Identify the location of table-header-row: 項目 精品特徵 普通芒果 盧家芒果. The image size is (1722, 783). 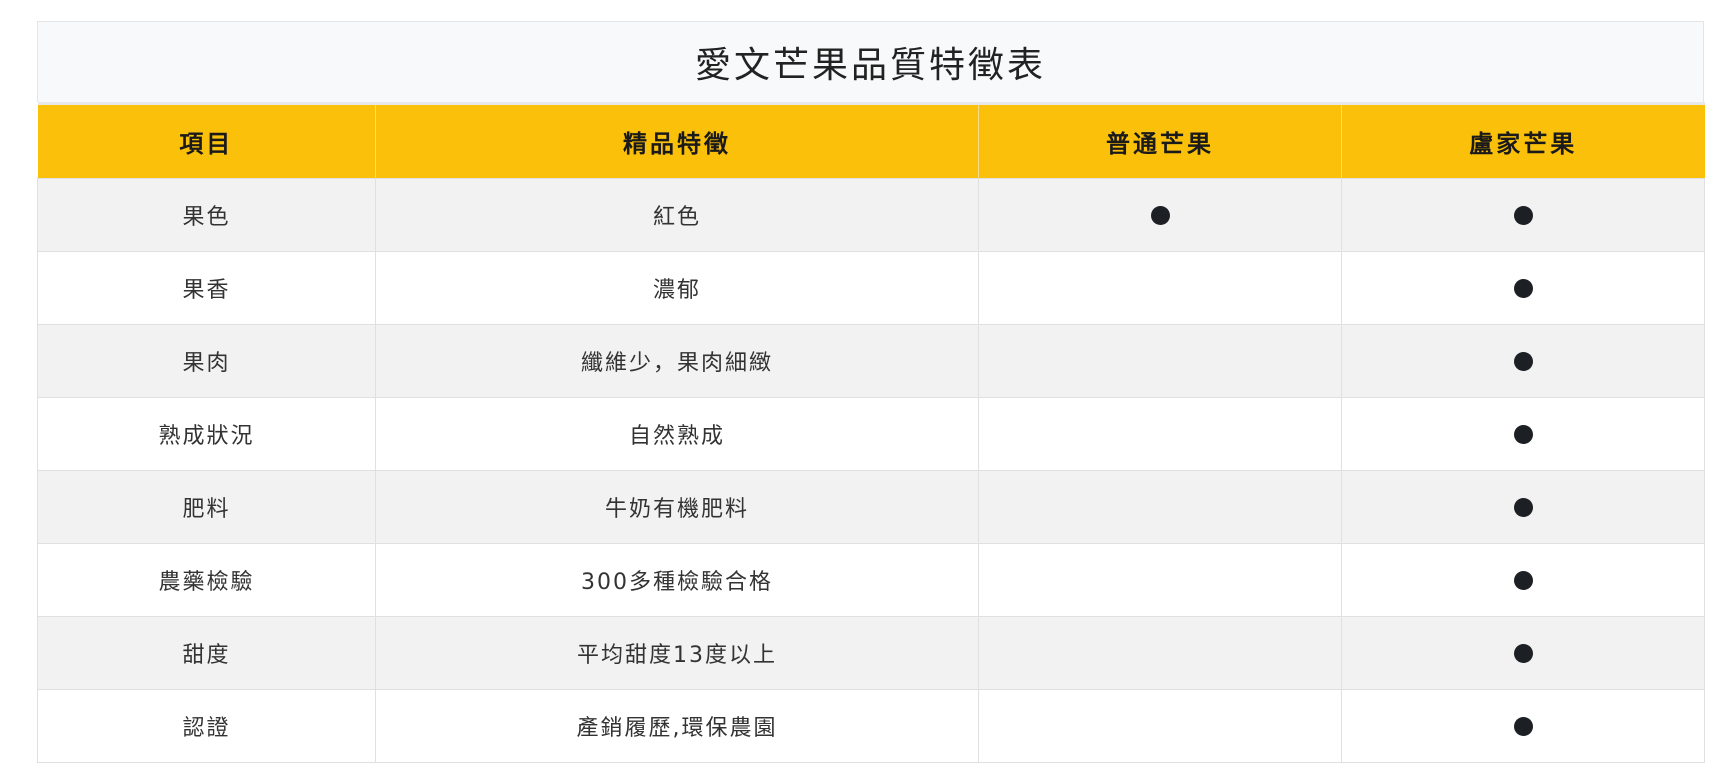
(871, 140).